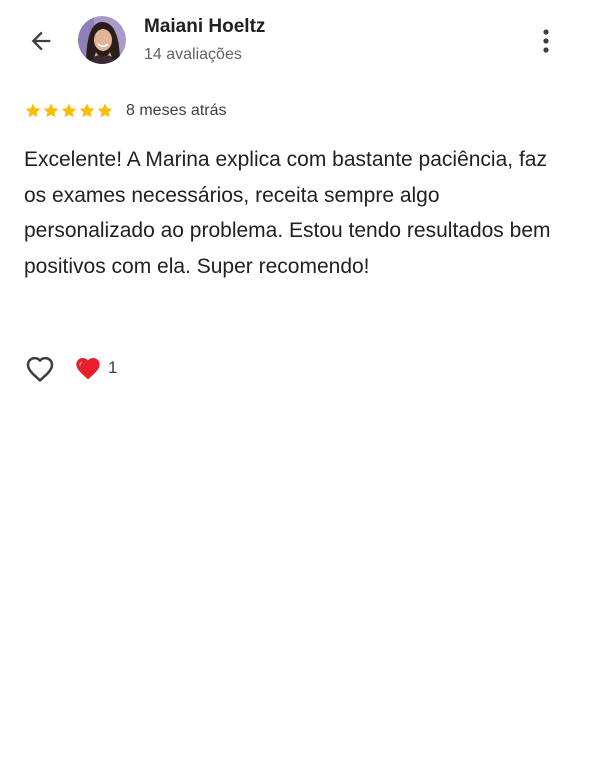 The width and height of the screenshot is (589, 780). What do you see at coordinates (113, 367) in the screenshot?
I see `reaction-count: 1` at bounding box center [113, 367].